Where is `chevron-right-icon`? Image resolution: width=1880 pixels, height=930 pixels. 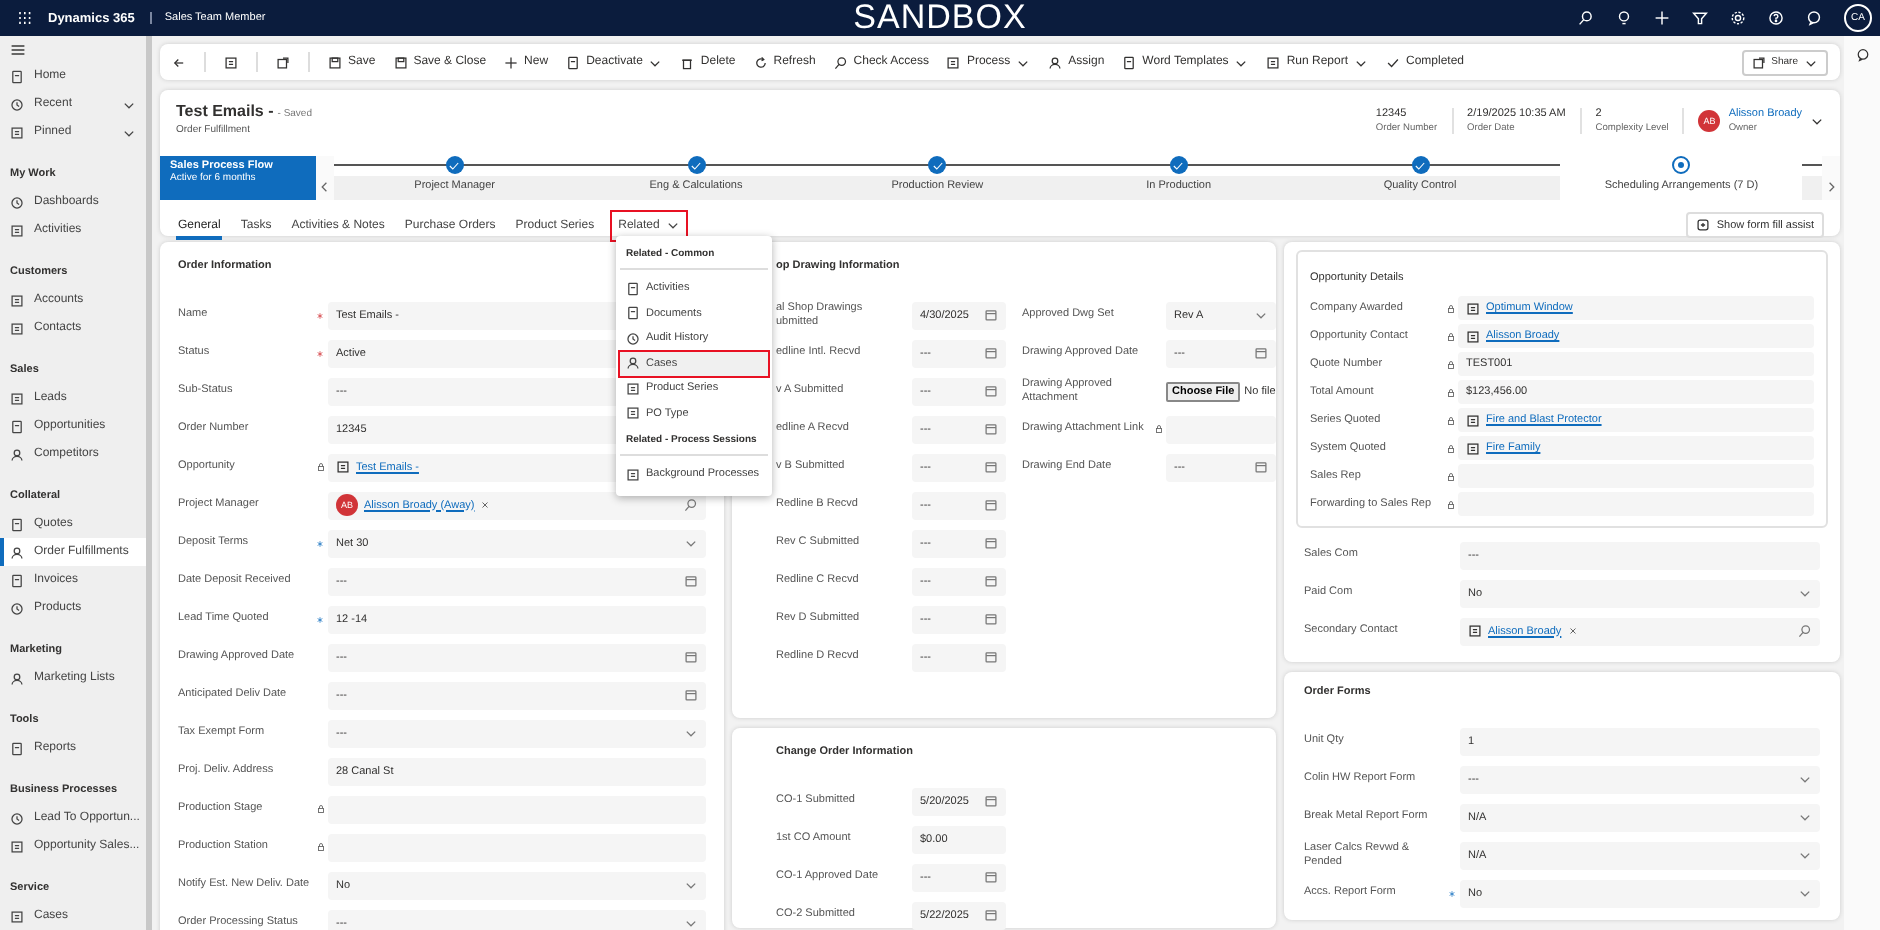 chevron-right-icon is located at coordinates (1831, 187).